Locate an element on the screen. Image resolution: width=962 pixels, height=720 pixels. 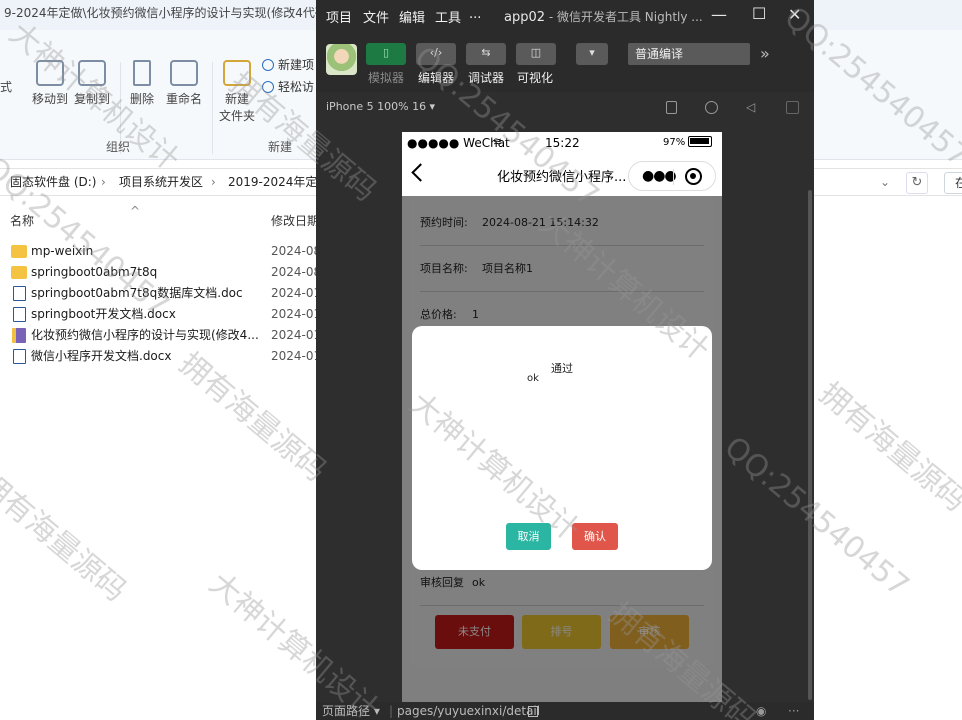
status-bar: ●●●●● WeChat ≋ 15:22 97% is located at coordinates (562, 143).